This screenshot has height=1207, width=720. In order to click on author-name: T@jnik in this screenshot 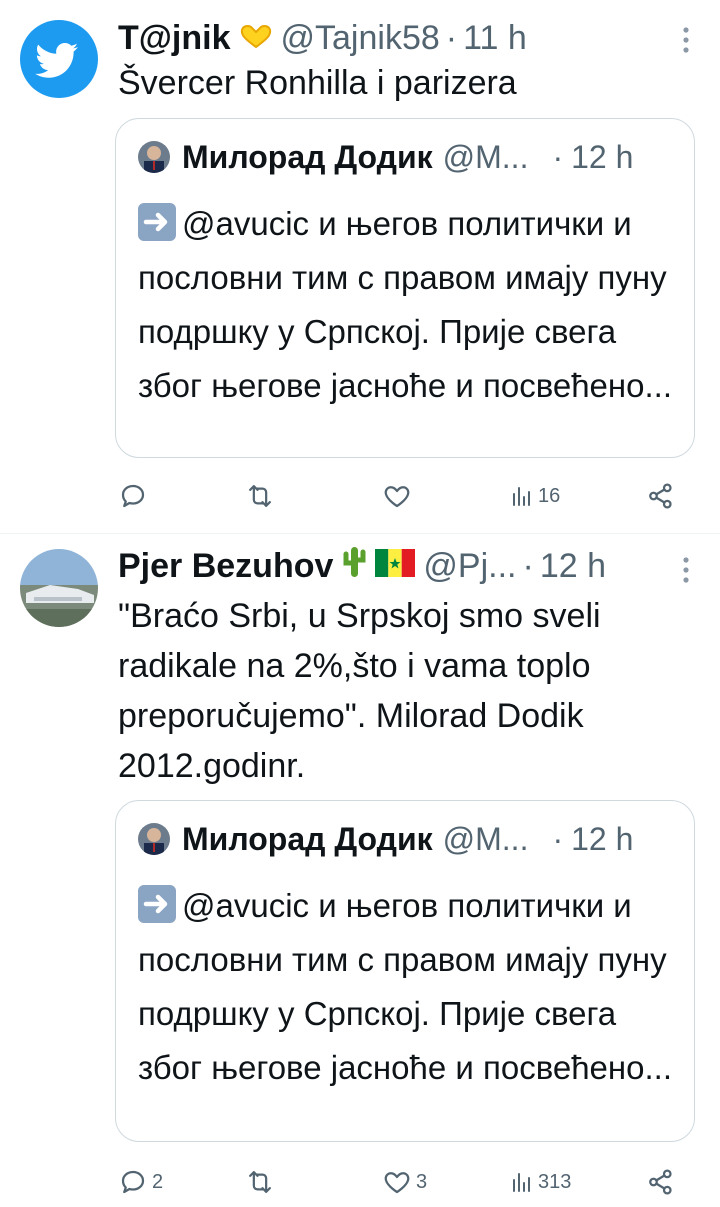, I will do `click(174, 38)`.